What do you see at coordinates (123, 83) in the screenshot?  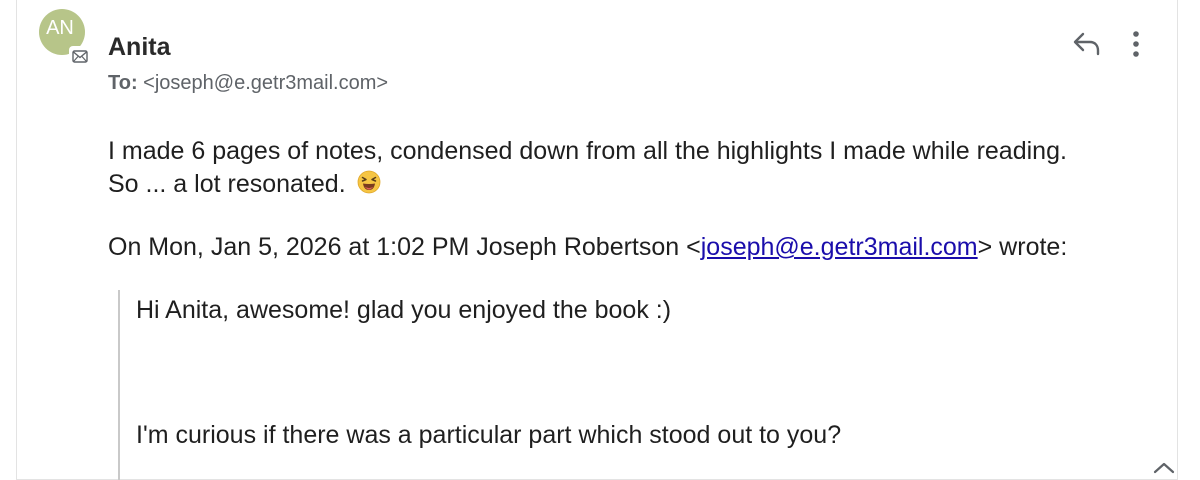 I see `to-label: To:` at bounding box center [123, 83].